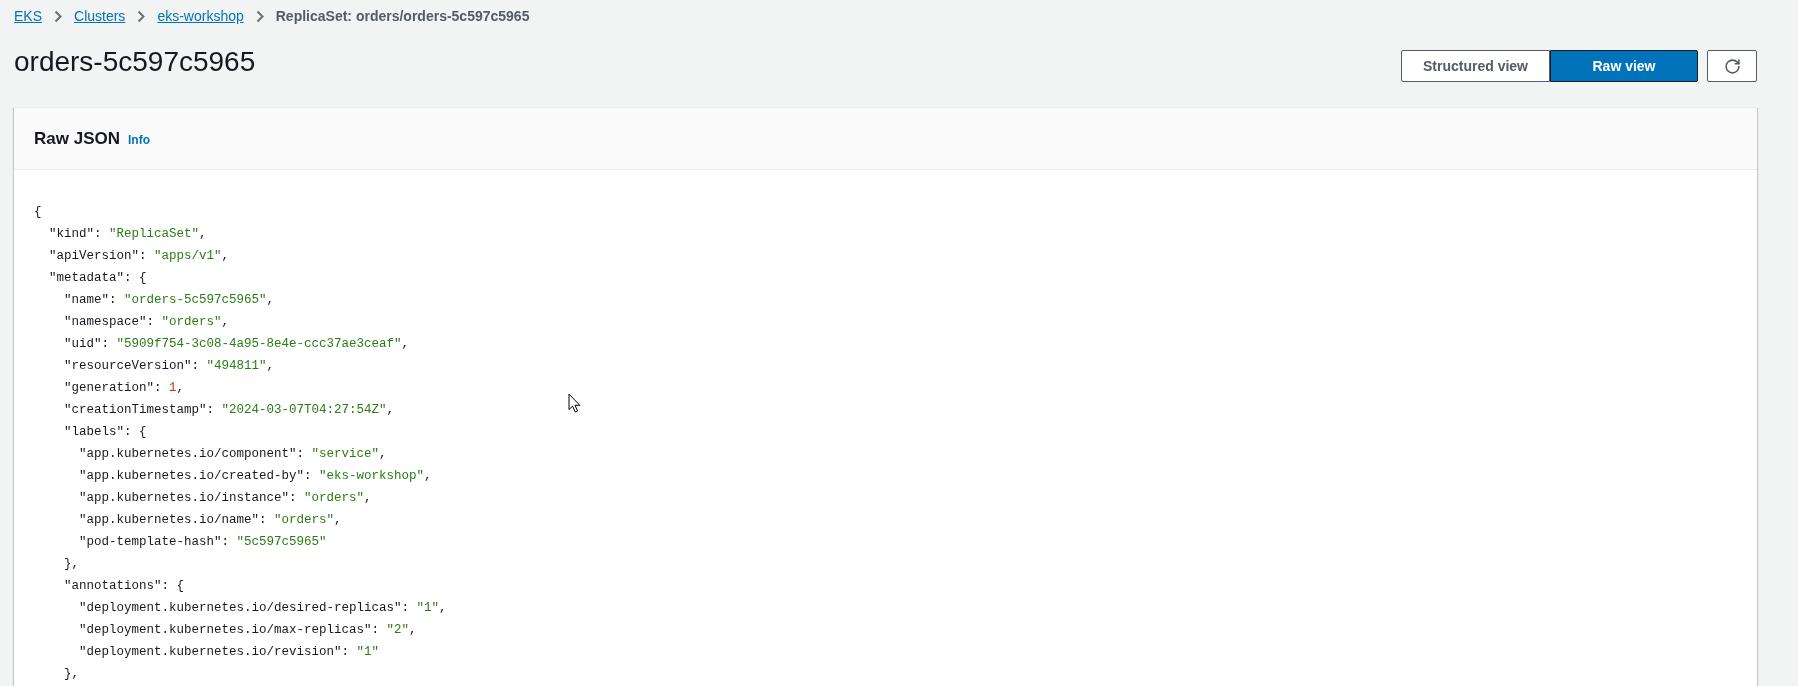  Describe the element at coordinates (139, 139) in the screenshot. I see `info-link: Info` at that location.